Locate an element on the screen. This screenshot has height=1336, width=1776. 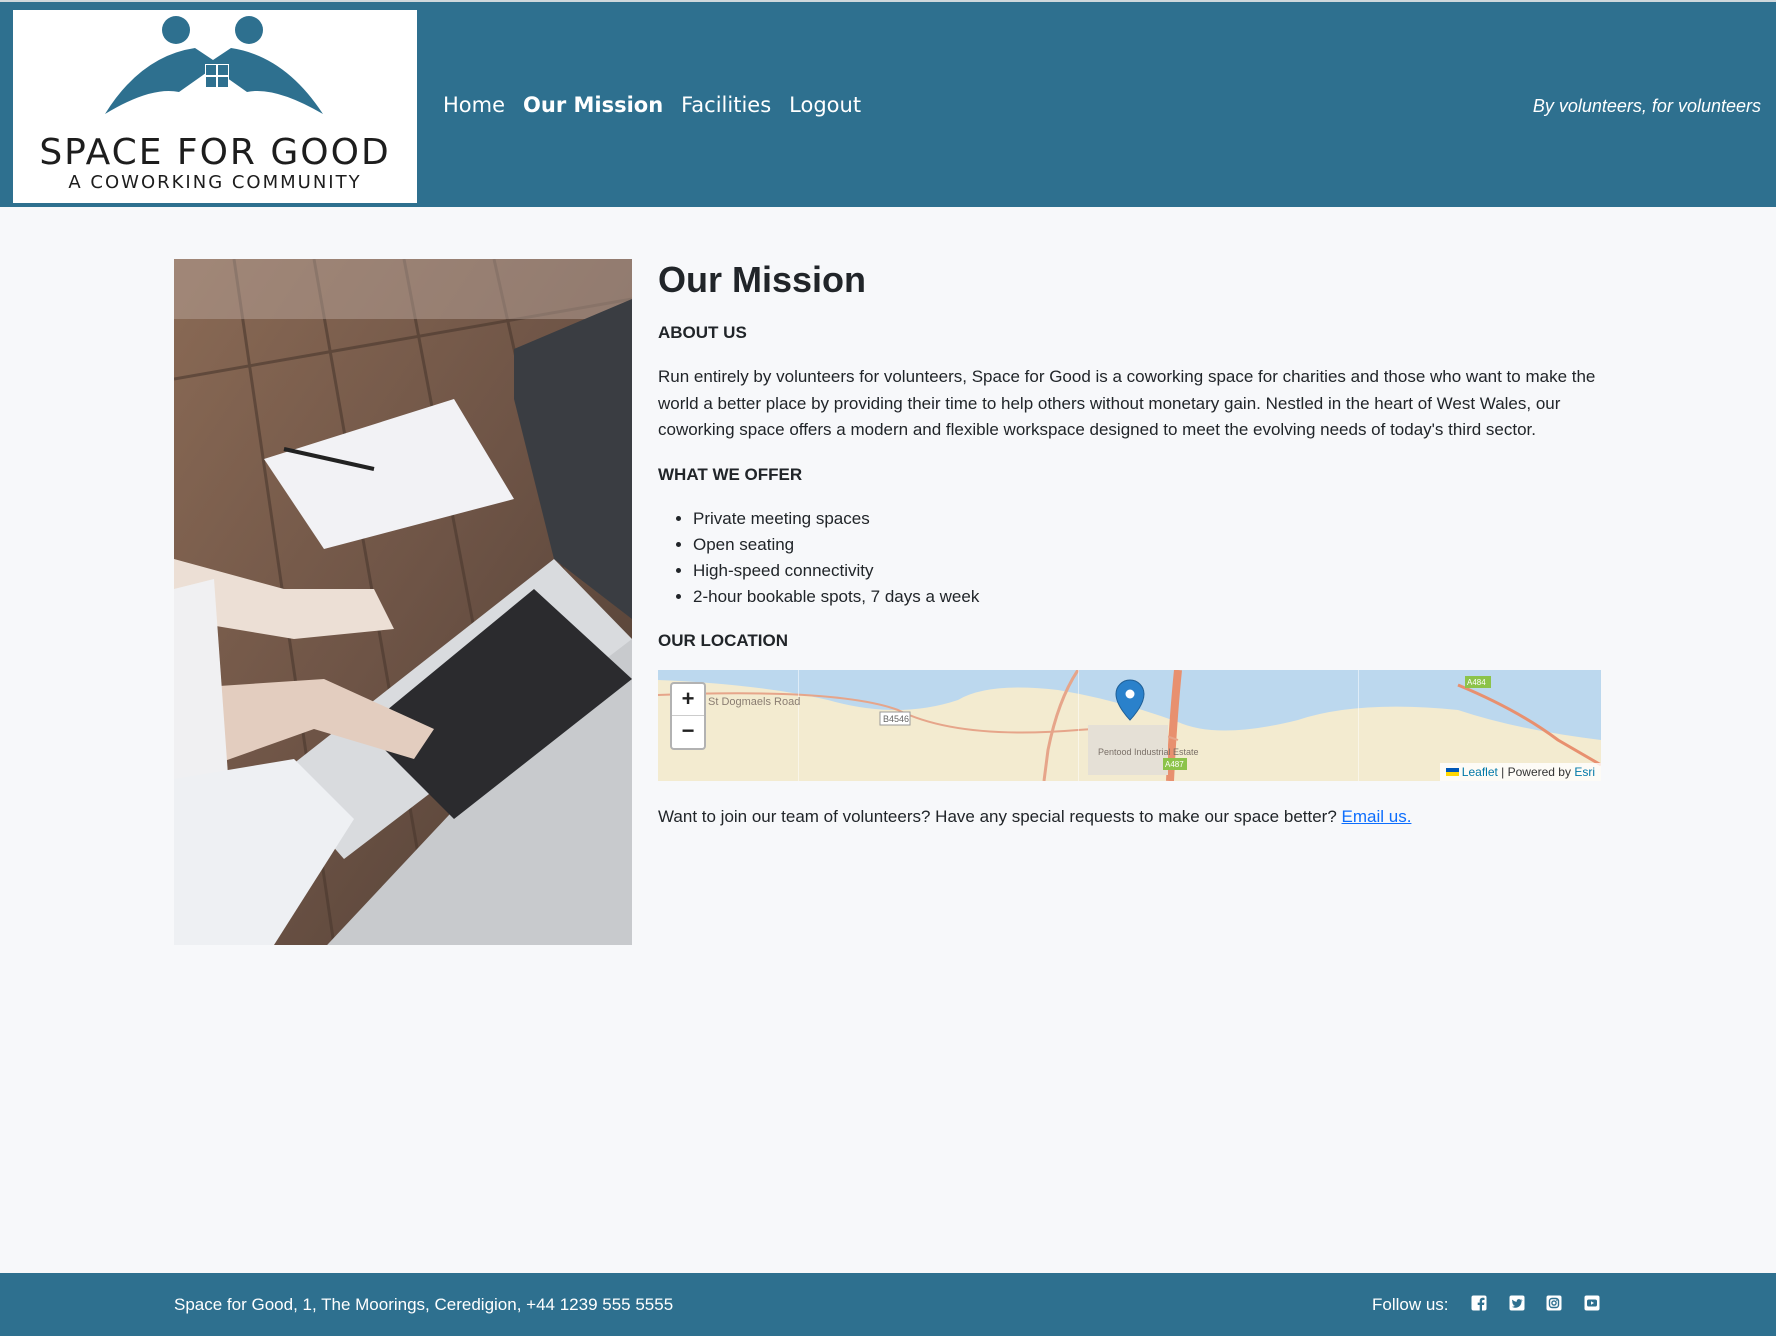
laptop-photo-icon is located at coordinates (403, 602).